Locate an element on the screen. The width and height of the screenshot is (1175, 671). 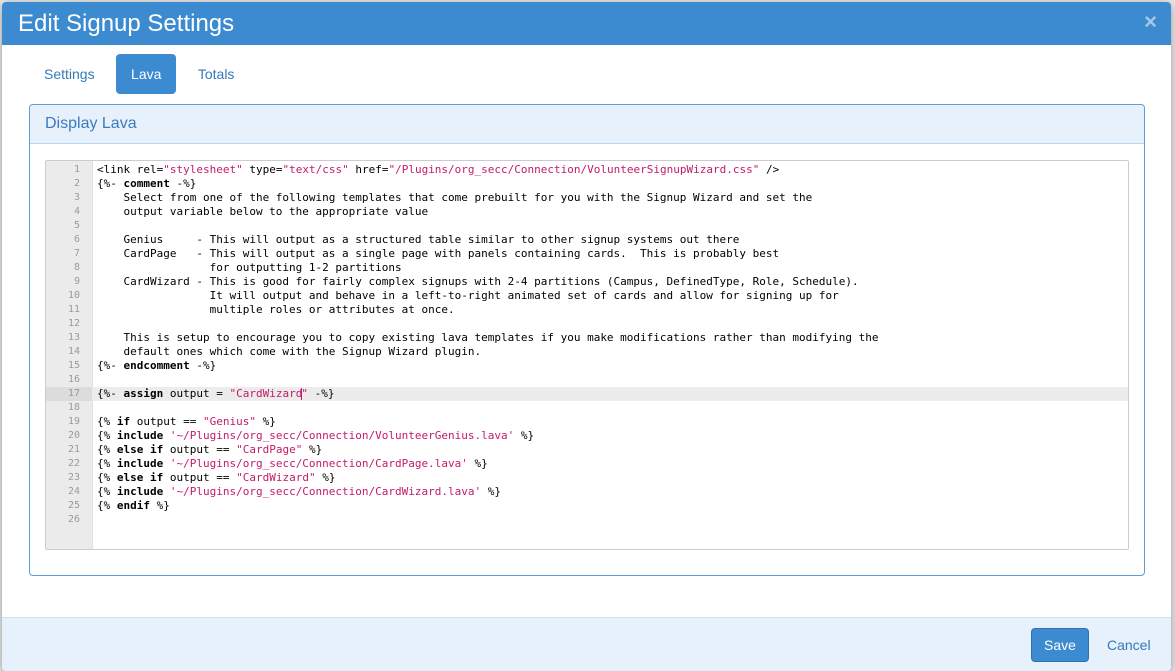
code-text: {% else if output == "CardWizard" %} is located at coordinates (216, 477).